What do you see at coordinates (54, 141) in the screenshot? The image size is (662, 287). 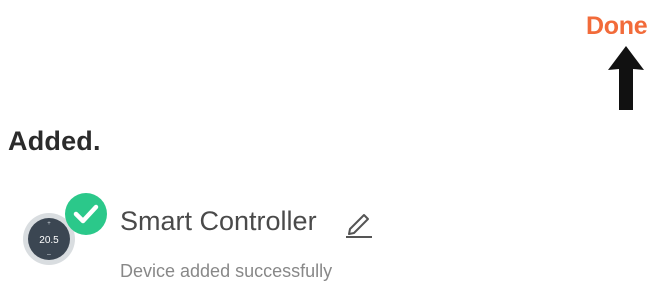 I see `page-title: Added.` at bounding box center [54, 141].